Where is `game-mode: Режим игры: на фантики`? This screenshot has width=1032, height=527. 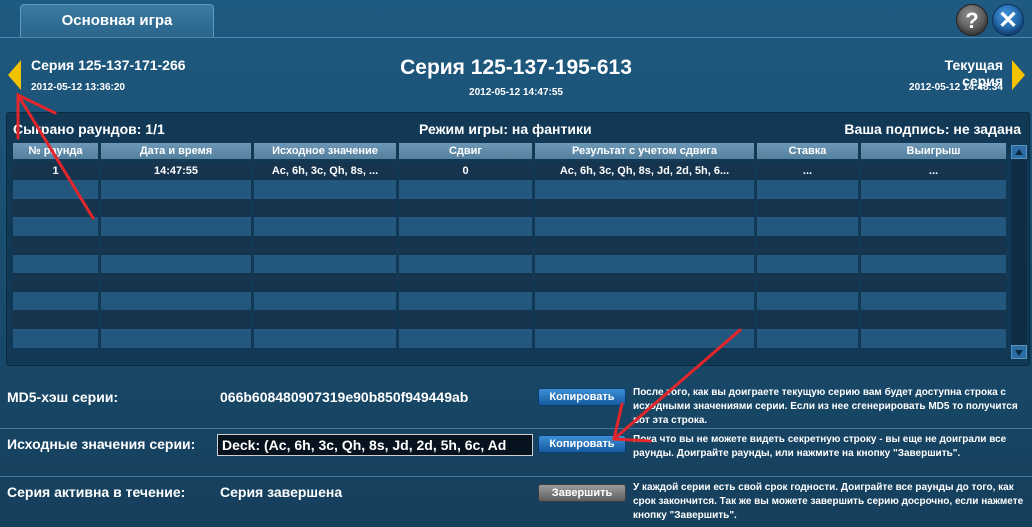 game-mode: Режим игры: на фантики is located at coordinates (505, 129).